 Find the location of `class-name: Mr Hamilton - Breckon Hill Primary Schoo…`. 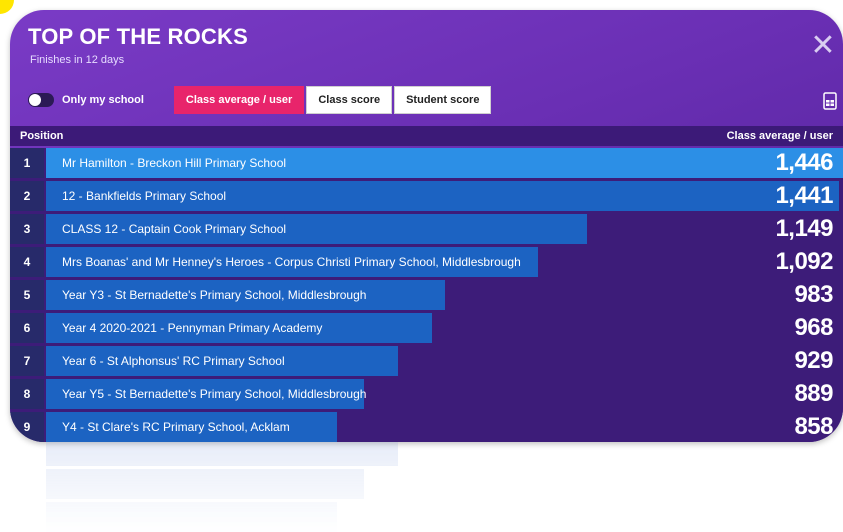

class-name: Mr Hamilton - Breckon Hill Primary Schoo… is located at coordinates (174, 163).